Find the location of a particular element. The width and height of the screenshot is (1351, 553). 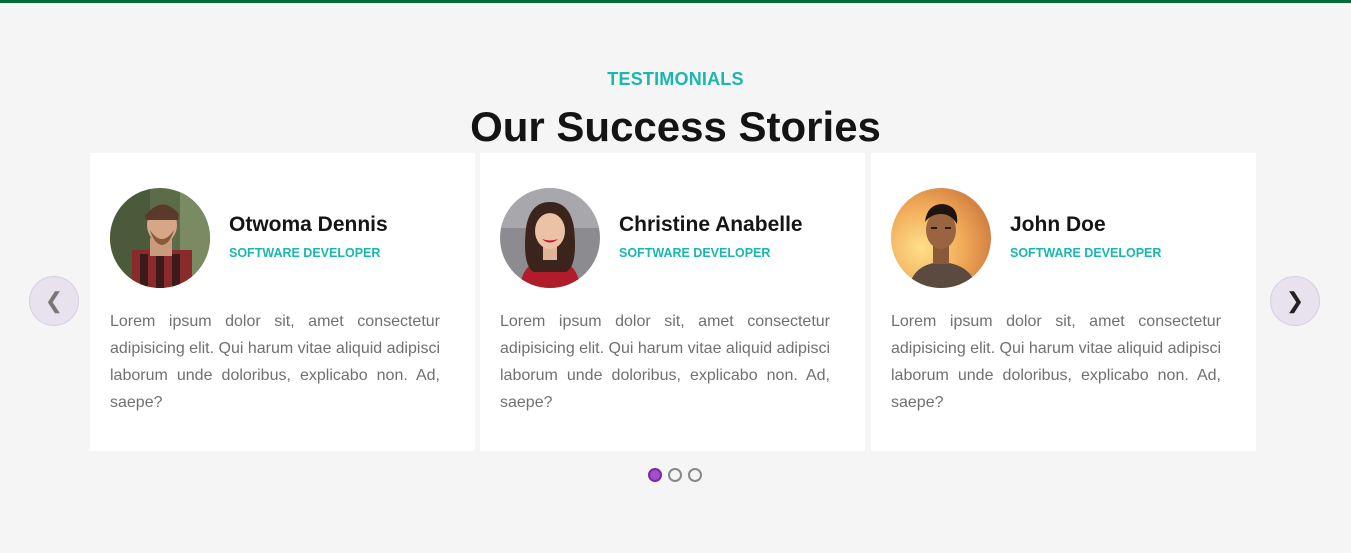

person-name: John Doe is located at coordinates (1058, 224).